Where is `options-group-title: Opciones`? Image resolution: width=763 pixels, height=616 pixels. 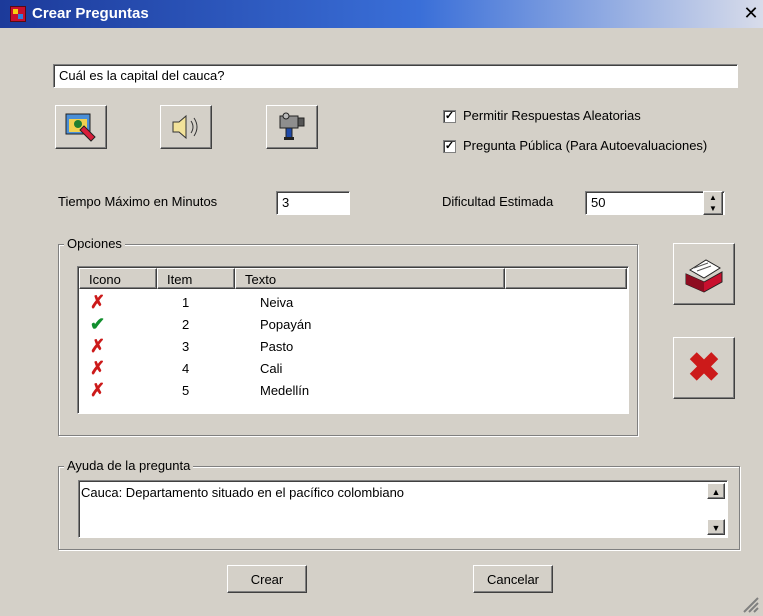 options-group-title: Opciones is located at coordinates (94, 243).